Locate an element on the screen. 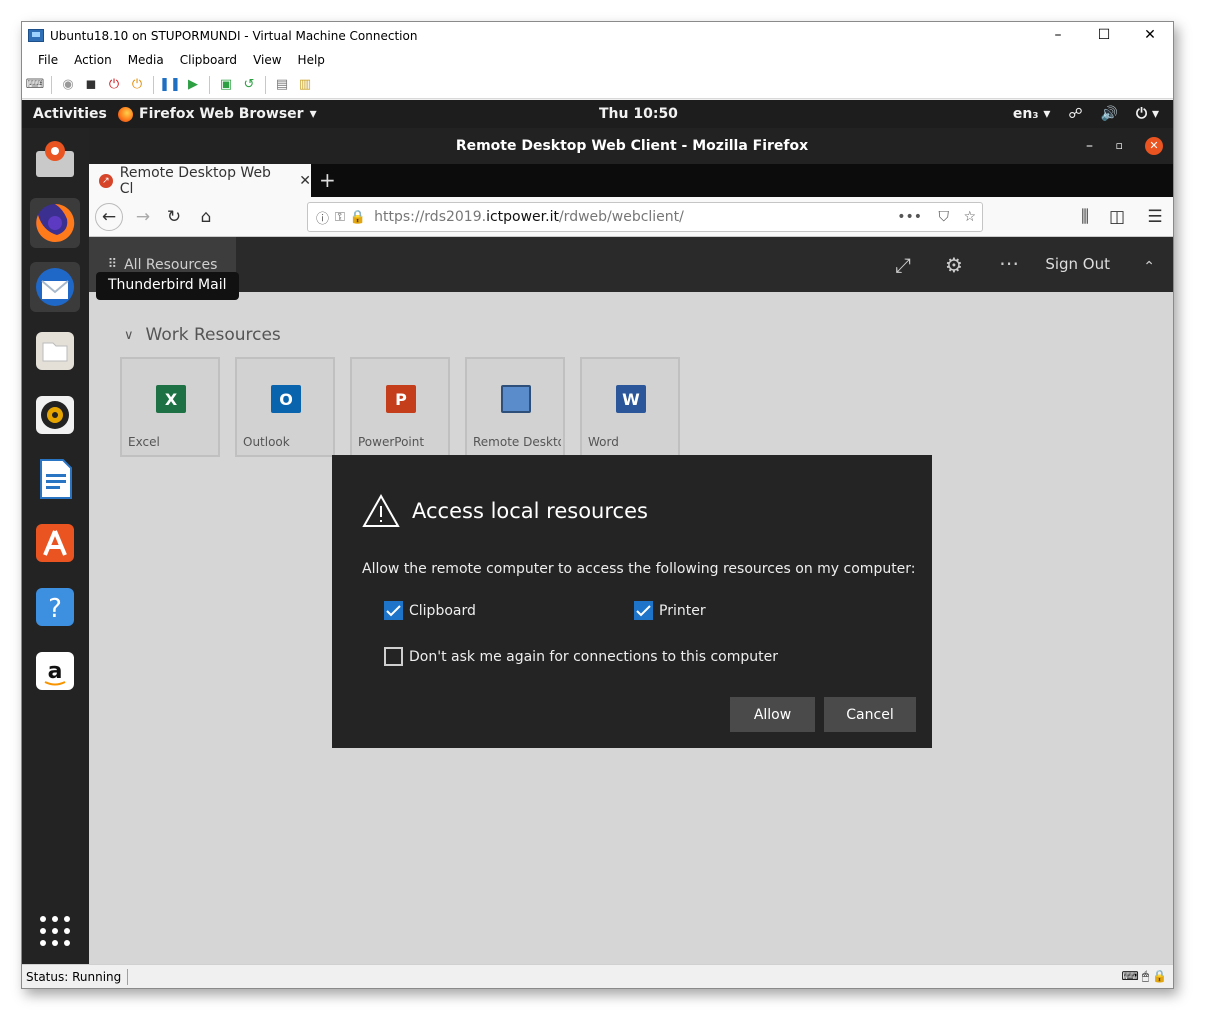  network-icon: ☍ is located at coordinates (1075, 114).